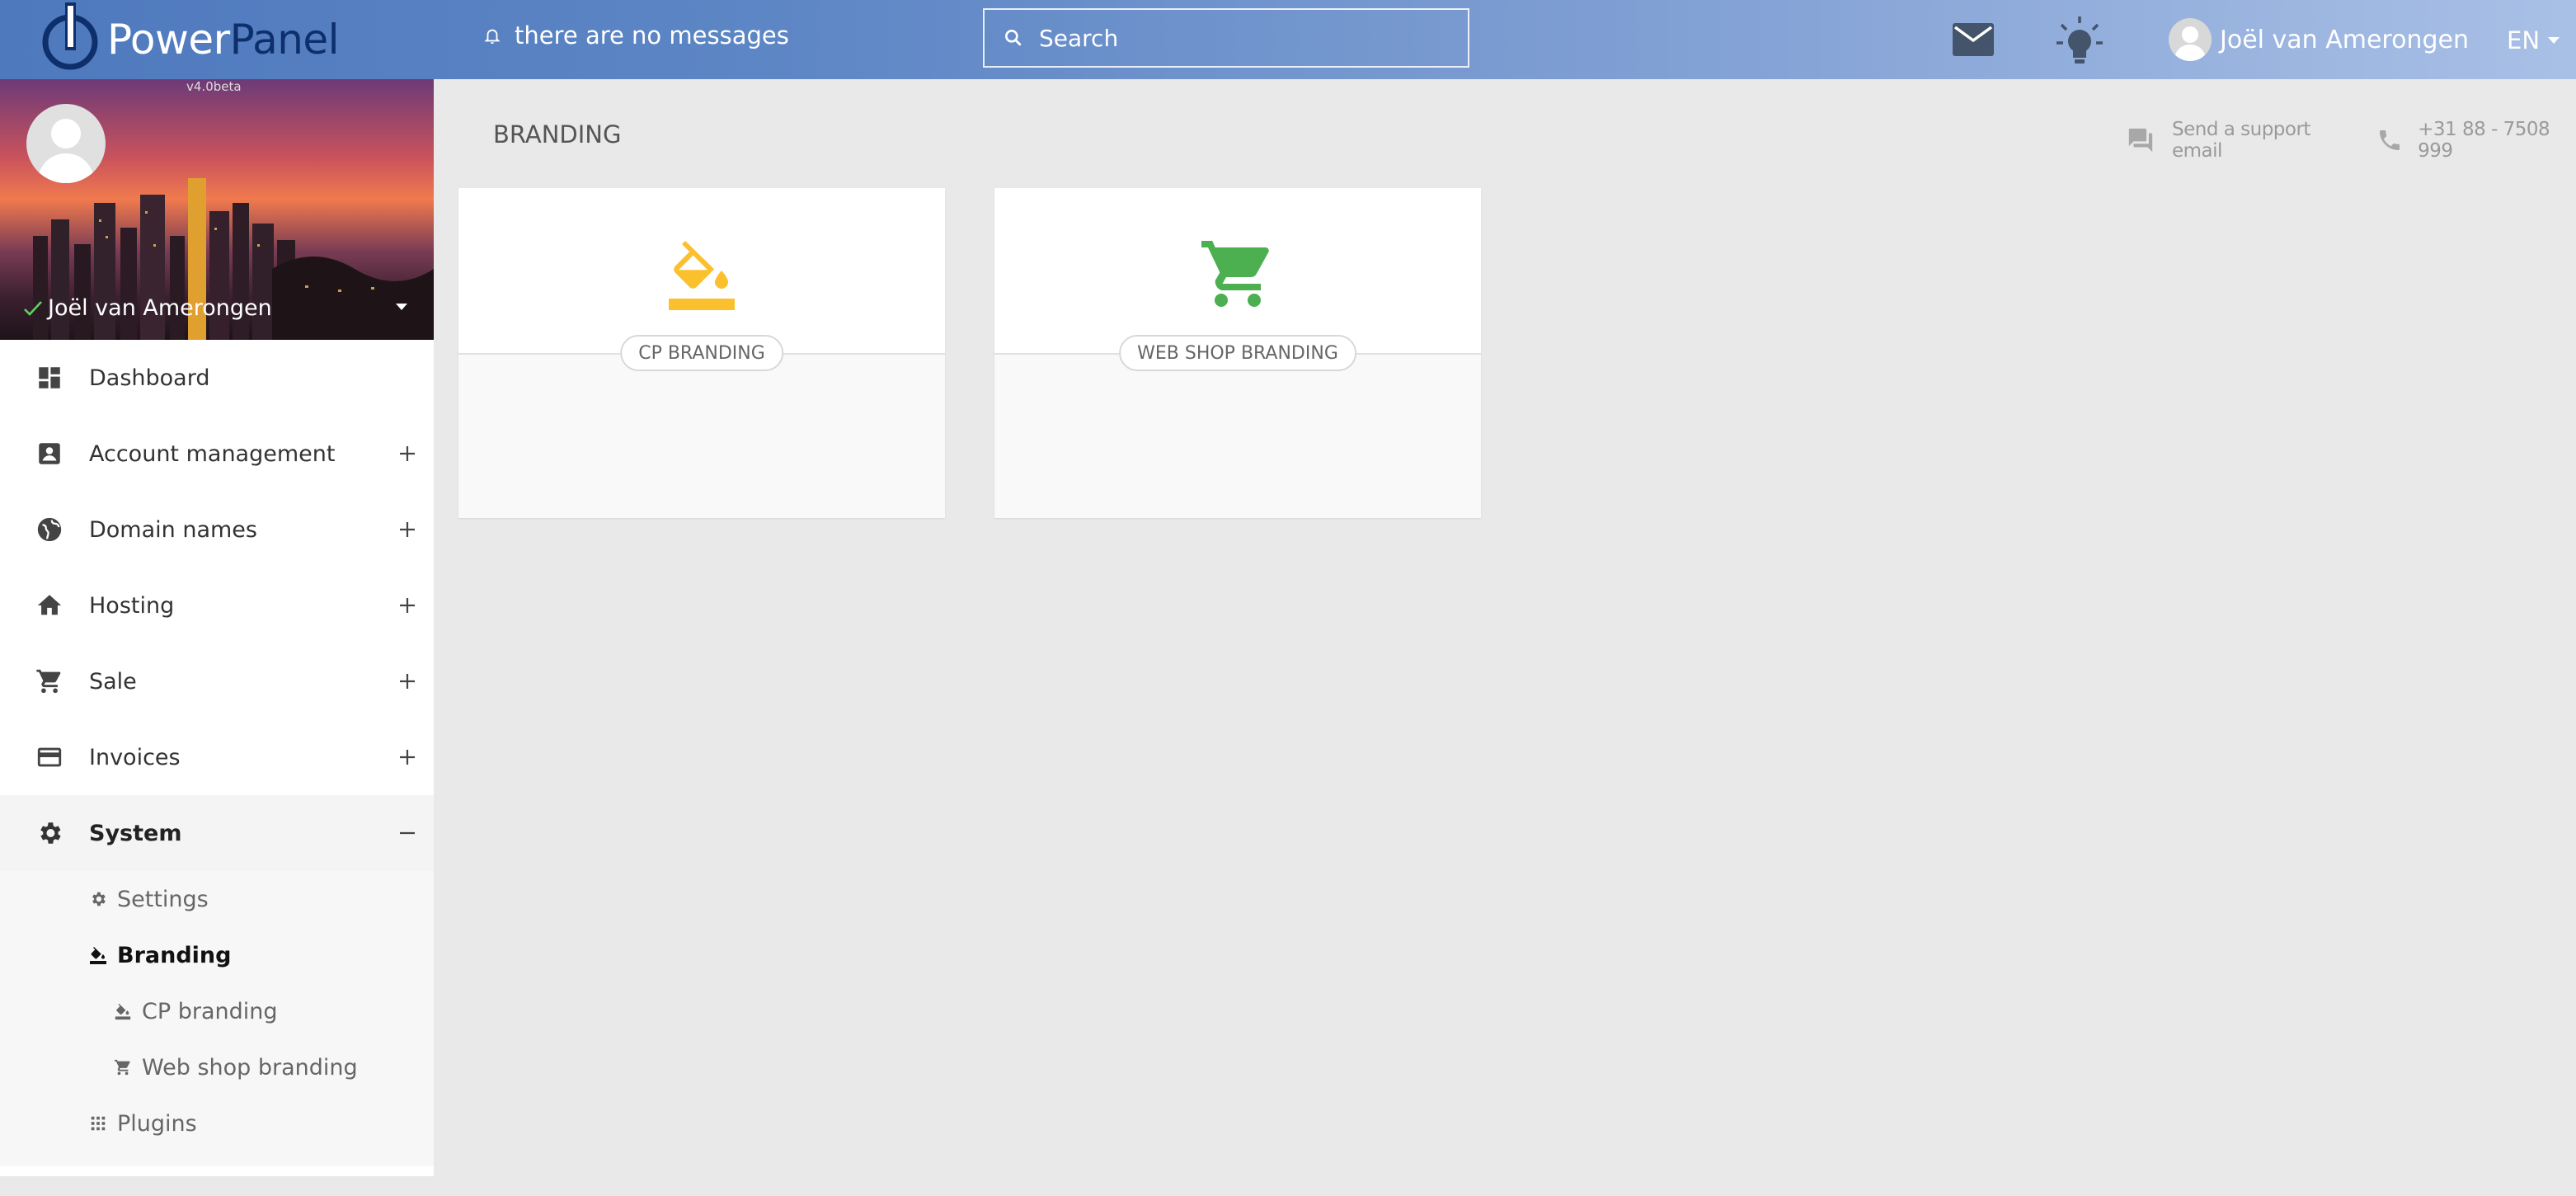 The image size is (2576, 1196). What do you see at coordinates (49, 757) in the screenshot?
I see `credit-card-icon` at bounding box center [49, 757].